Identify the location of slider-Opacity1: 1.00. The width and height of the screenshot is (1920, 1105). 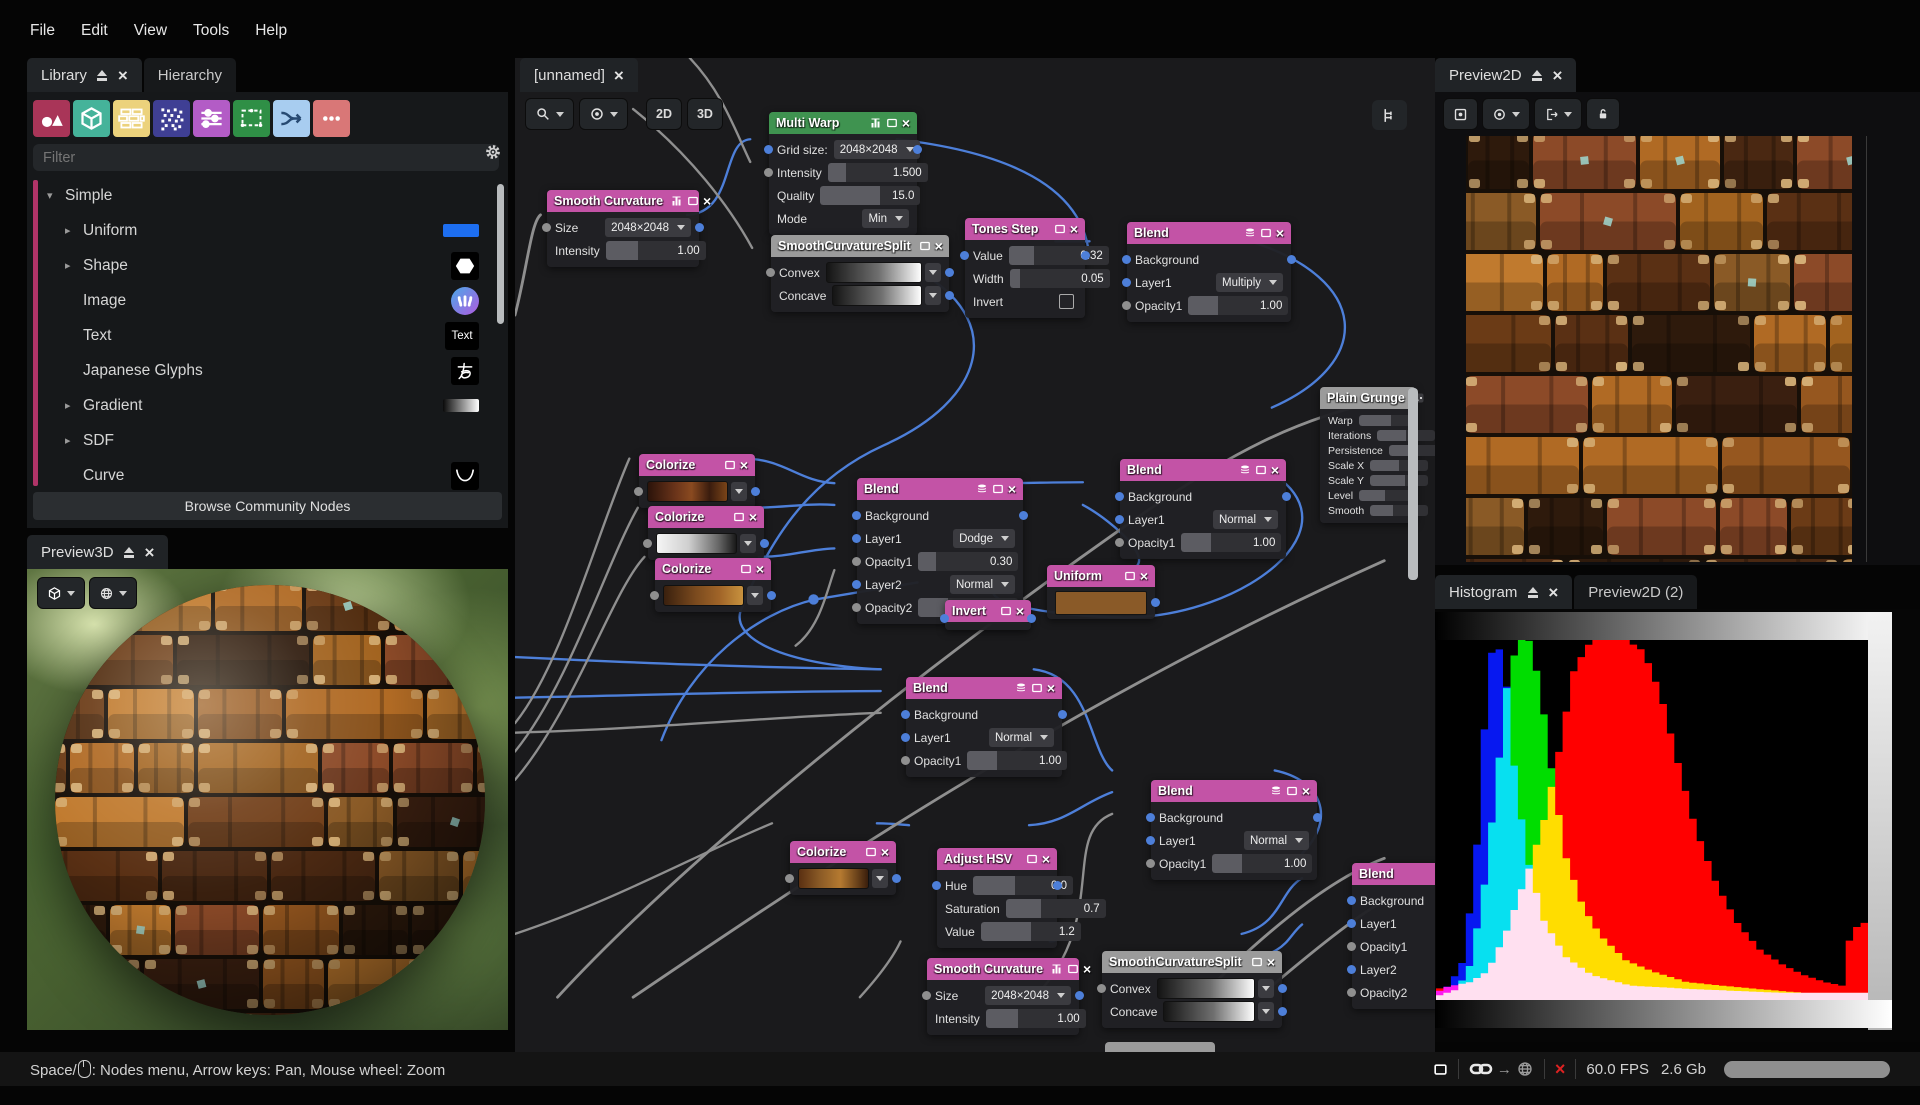
(1231, 542).